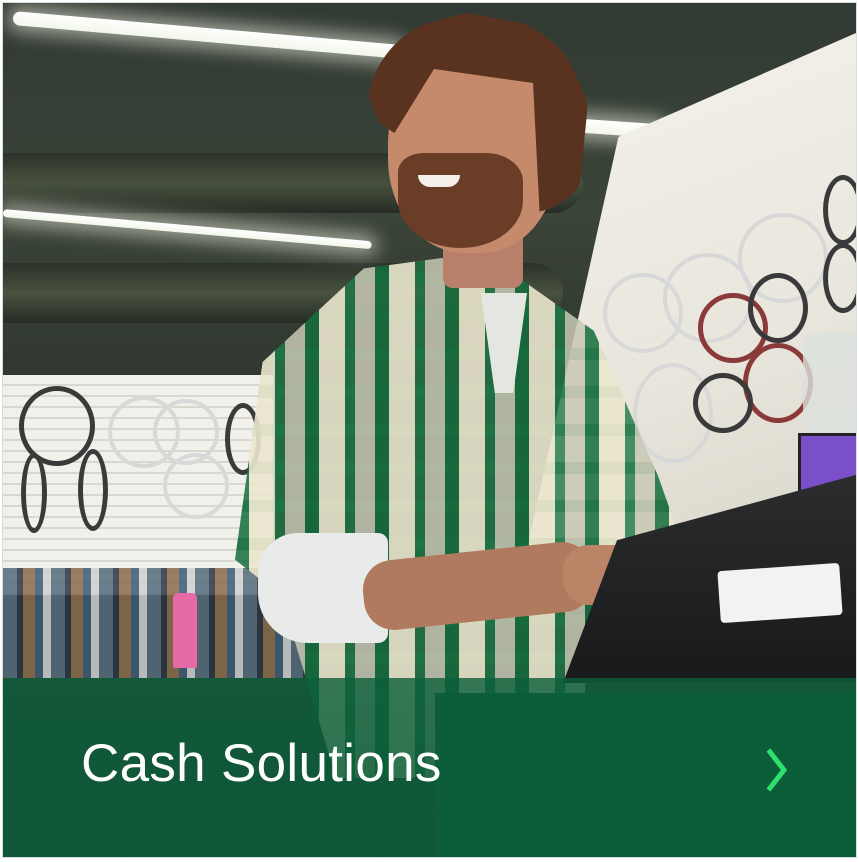 This screenshot has height=862, width=859. I want to click on beard, so click(460, 200).